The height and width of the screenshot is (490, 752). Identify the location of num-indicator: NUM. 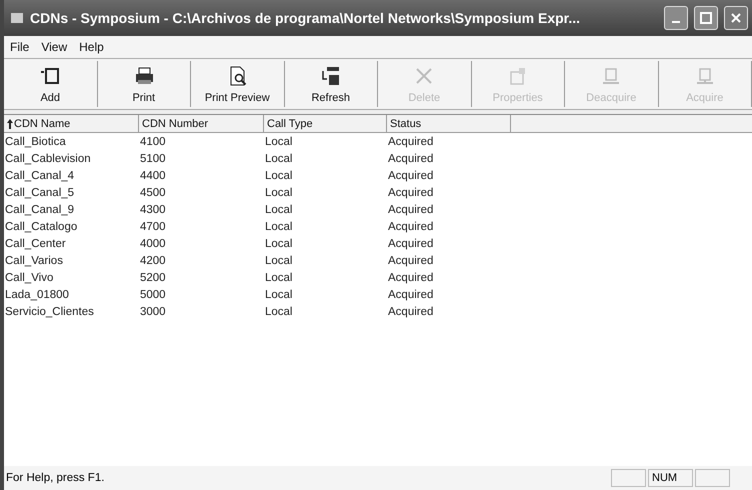
(670, 478).